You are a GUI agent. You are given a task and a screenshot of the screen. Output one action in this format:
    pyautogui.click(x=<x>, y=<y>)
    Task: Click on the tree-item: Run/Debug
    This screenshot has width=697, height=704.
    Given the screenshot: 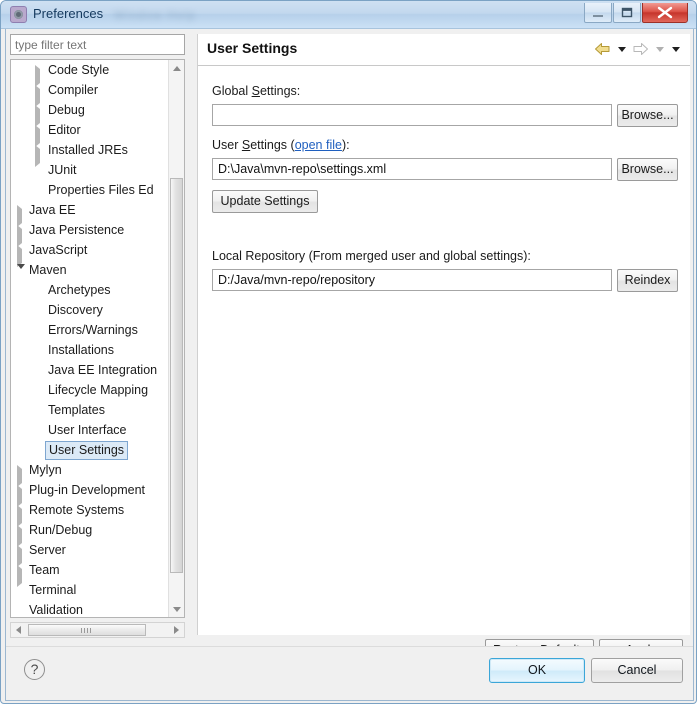 What is the action you would take?
    pyautogui.click(x=90, y=533)
    